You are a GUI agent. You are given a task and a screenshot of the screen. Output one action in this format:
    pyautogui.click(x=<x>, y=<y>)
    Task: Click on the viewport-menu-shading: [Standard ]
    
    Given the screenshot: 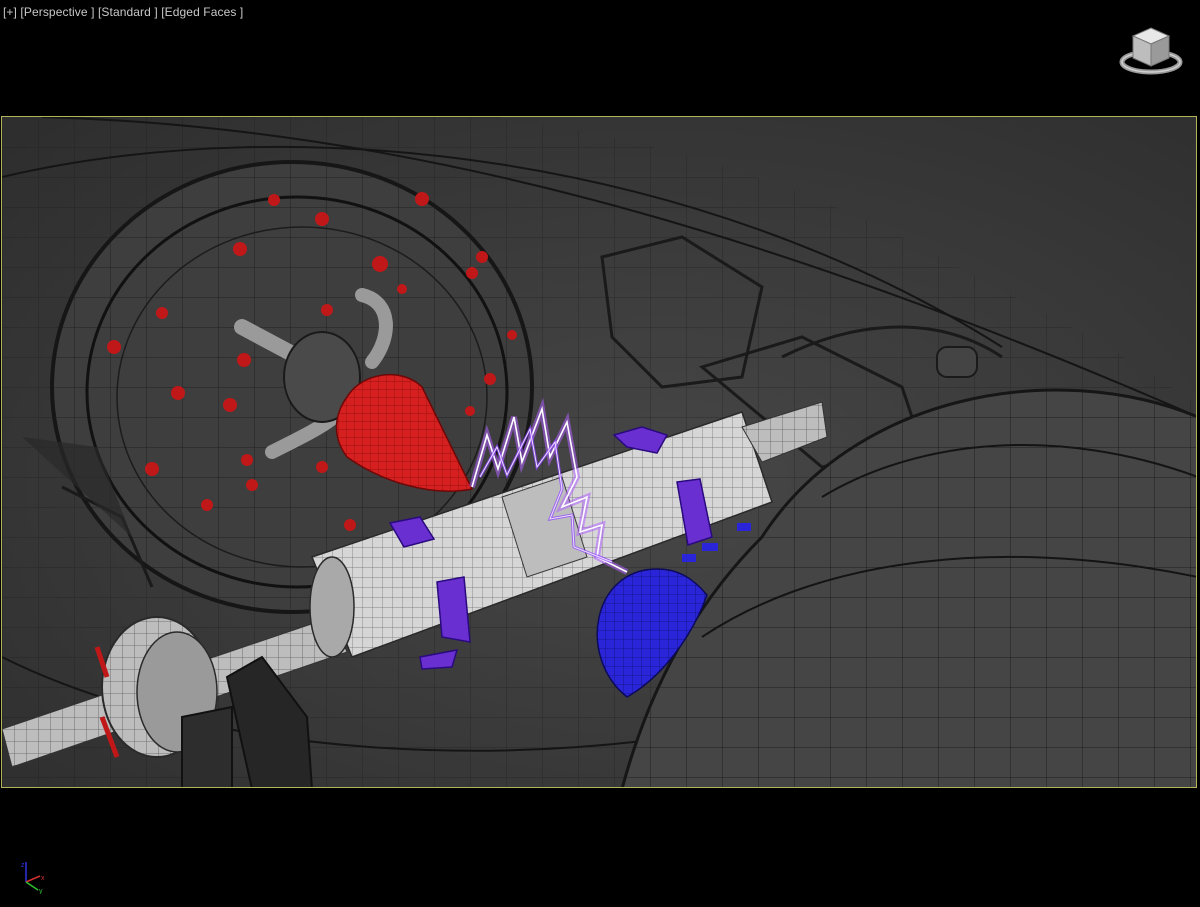 What is the action you would take?
    pyautogui.click(x=128, y=12)
    